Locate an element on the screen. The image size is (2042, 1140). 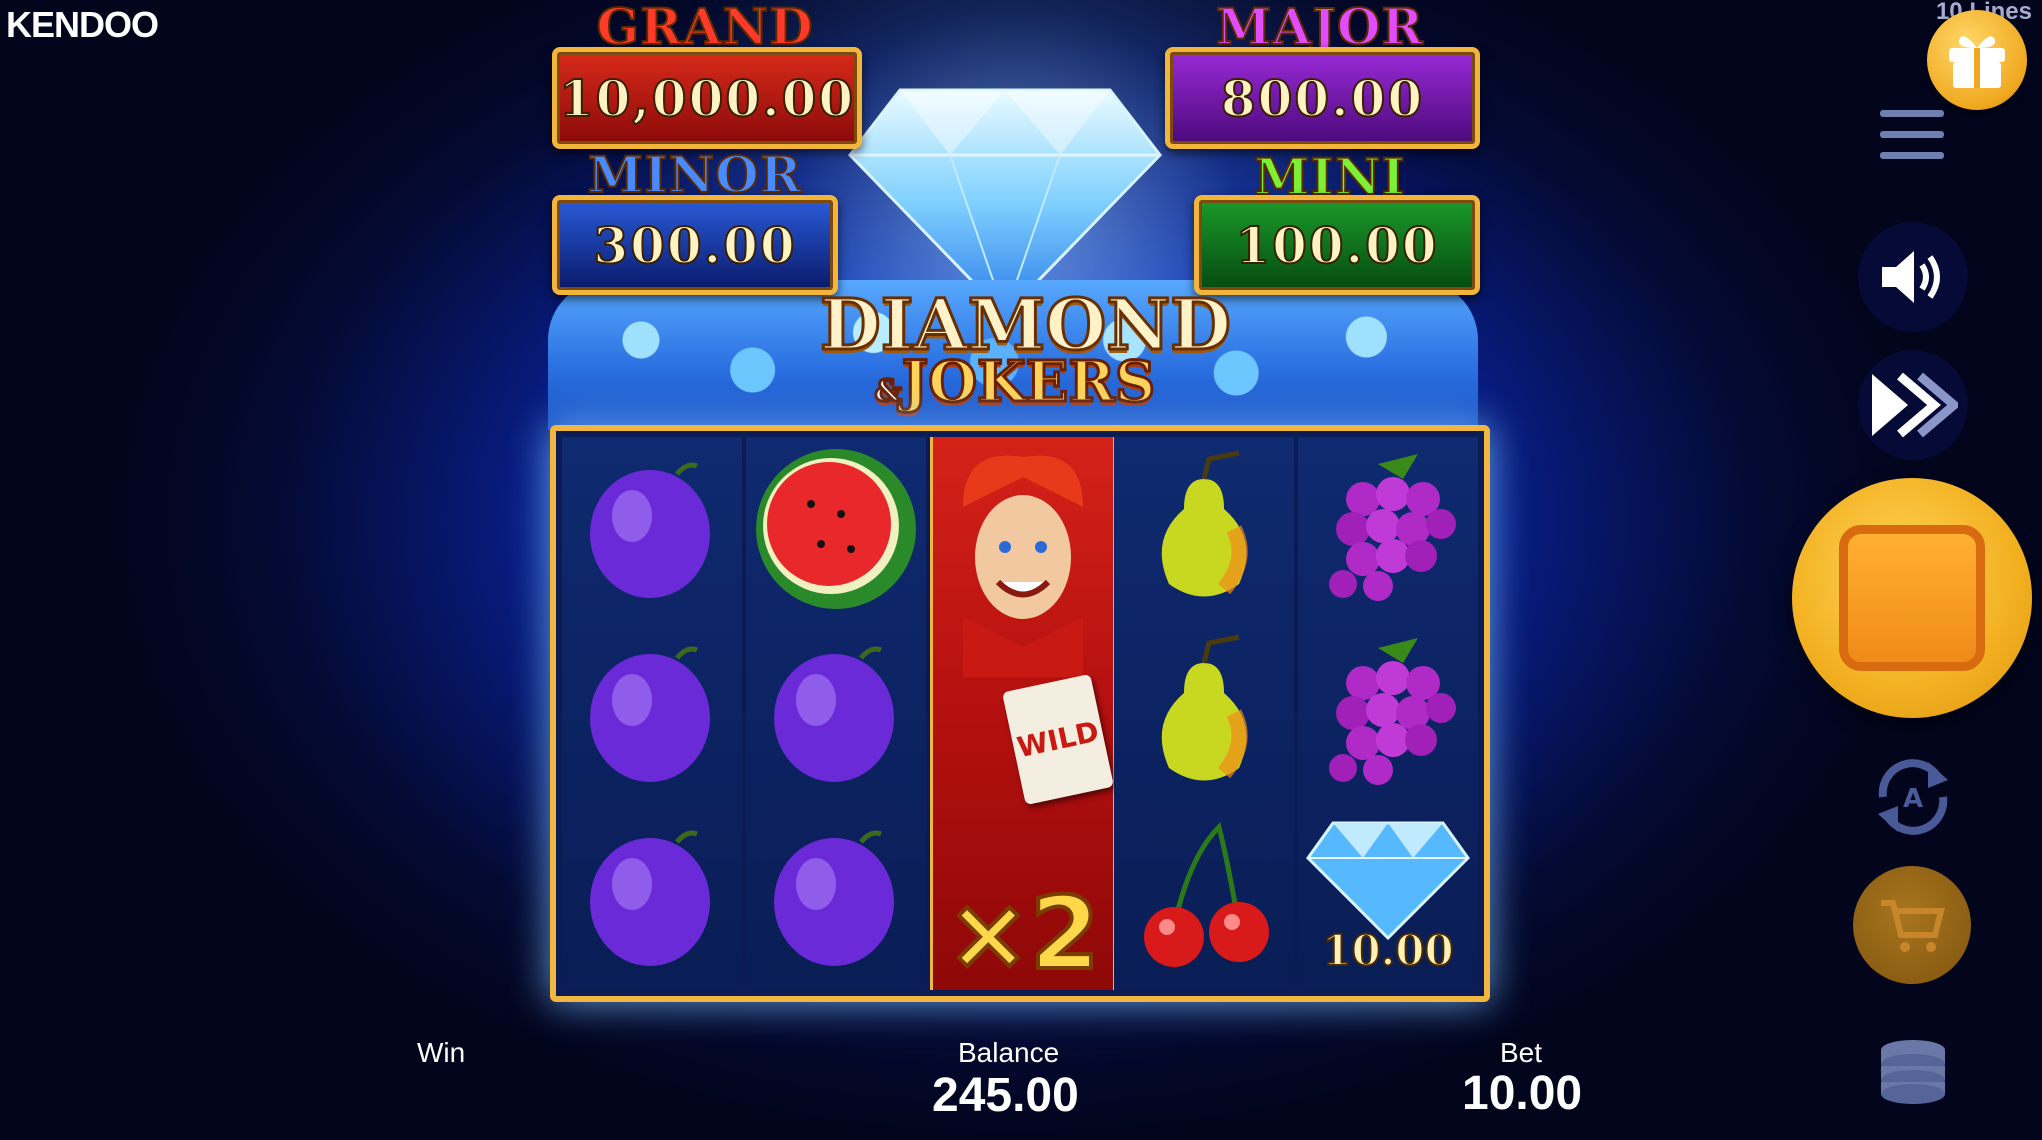
gift-icon is located at coordinates (1977, 62).